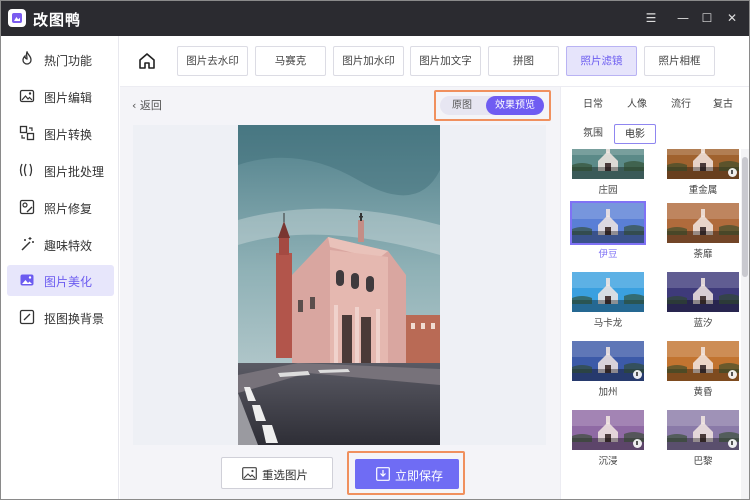 This screenshot has height=500, width=750. What do you see at coordinates (745, 324) in the screenshot?
I see `filter-scrollbar` at bounding box center [745, 324].